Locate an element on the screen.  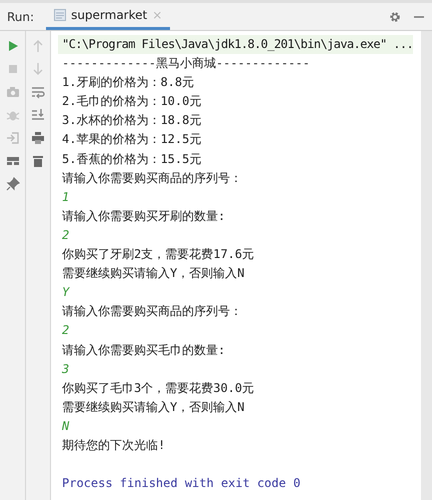
user-input-line: 1 is located at coordinates (66, 197).